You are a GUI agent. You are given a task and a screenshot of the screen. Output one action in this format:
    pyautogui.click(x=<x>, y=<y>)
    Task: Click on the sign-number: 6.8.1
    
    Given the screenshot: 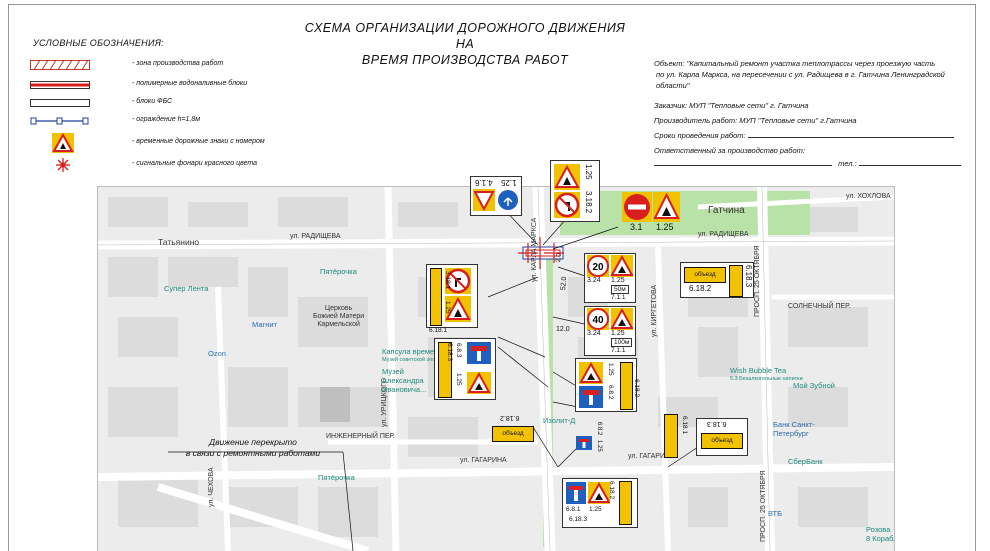 What is the action you would take?
    pyautogui.click(x=573, y=509)
    